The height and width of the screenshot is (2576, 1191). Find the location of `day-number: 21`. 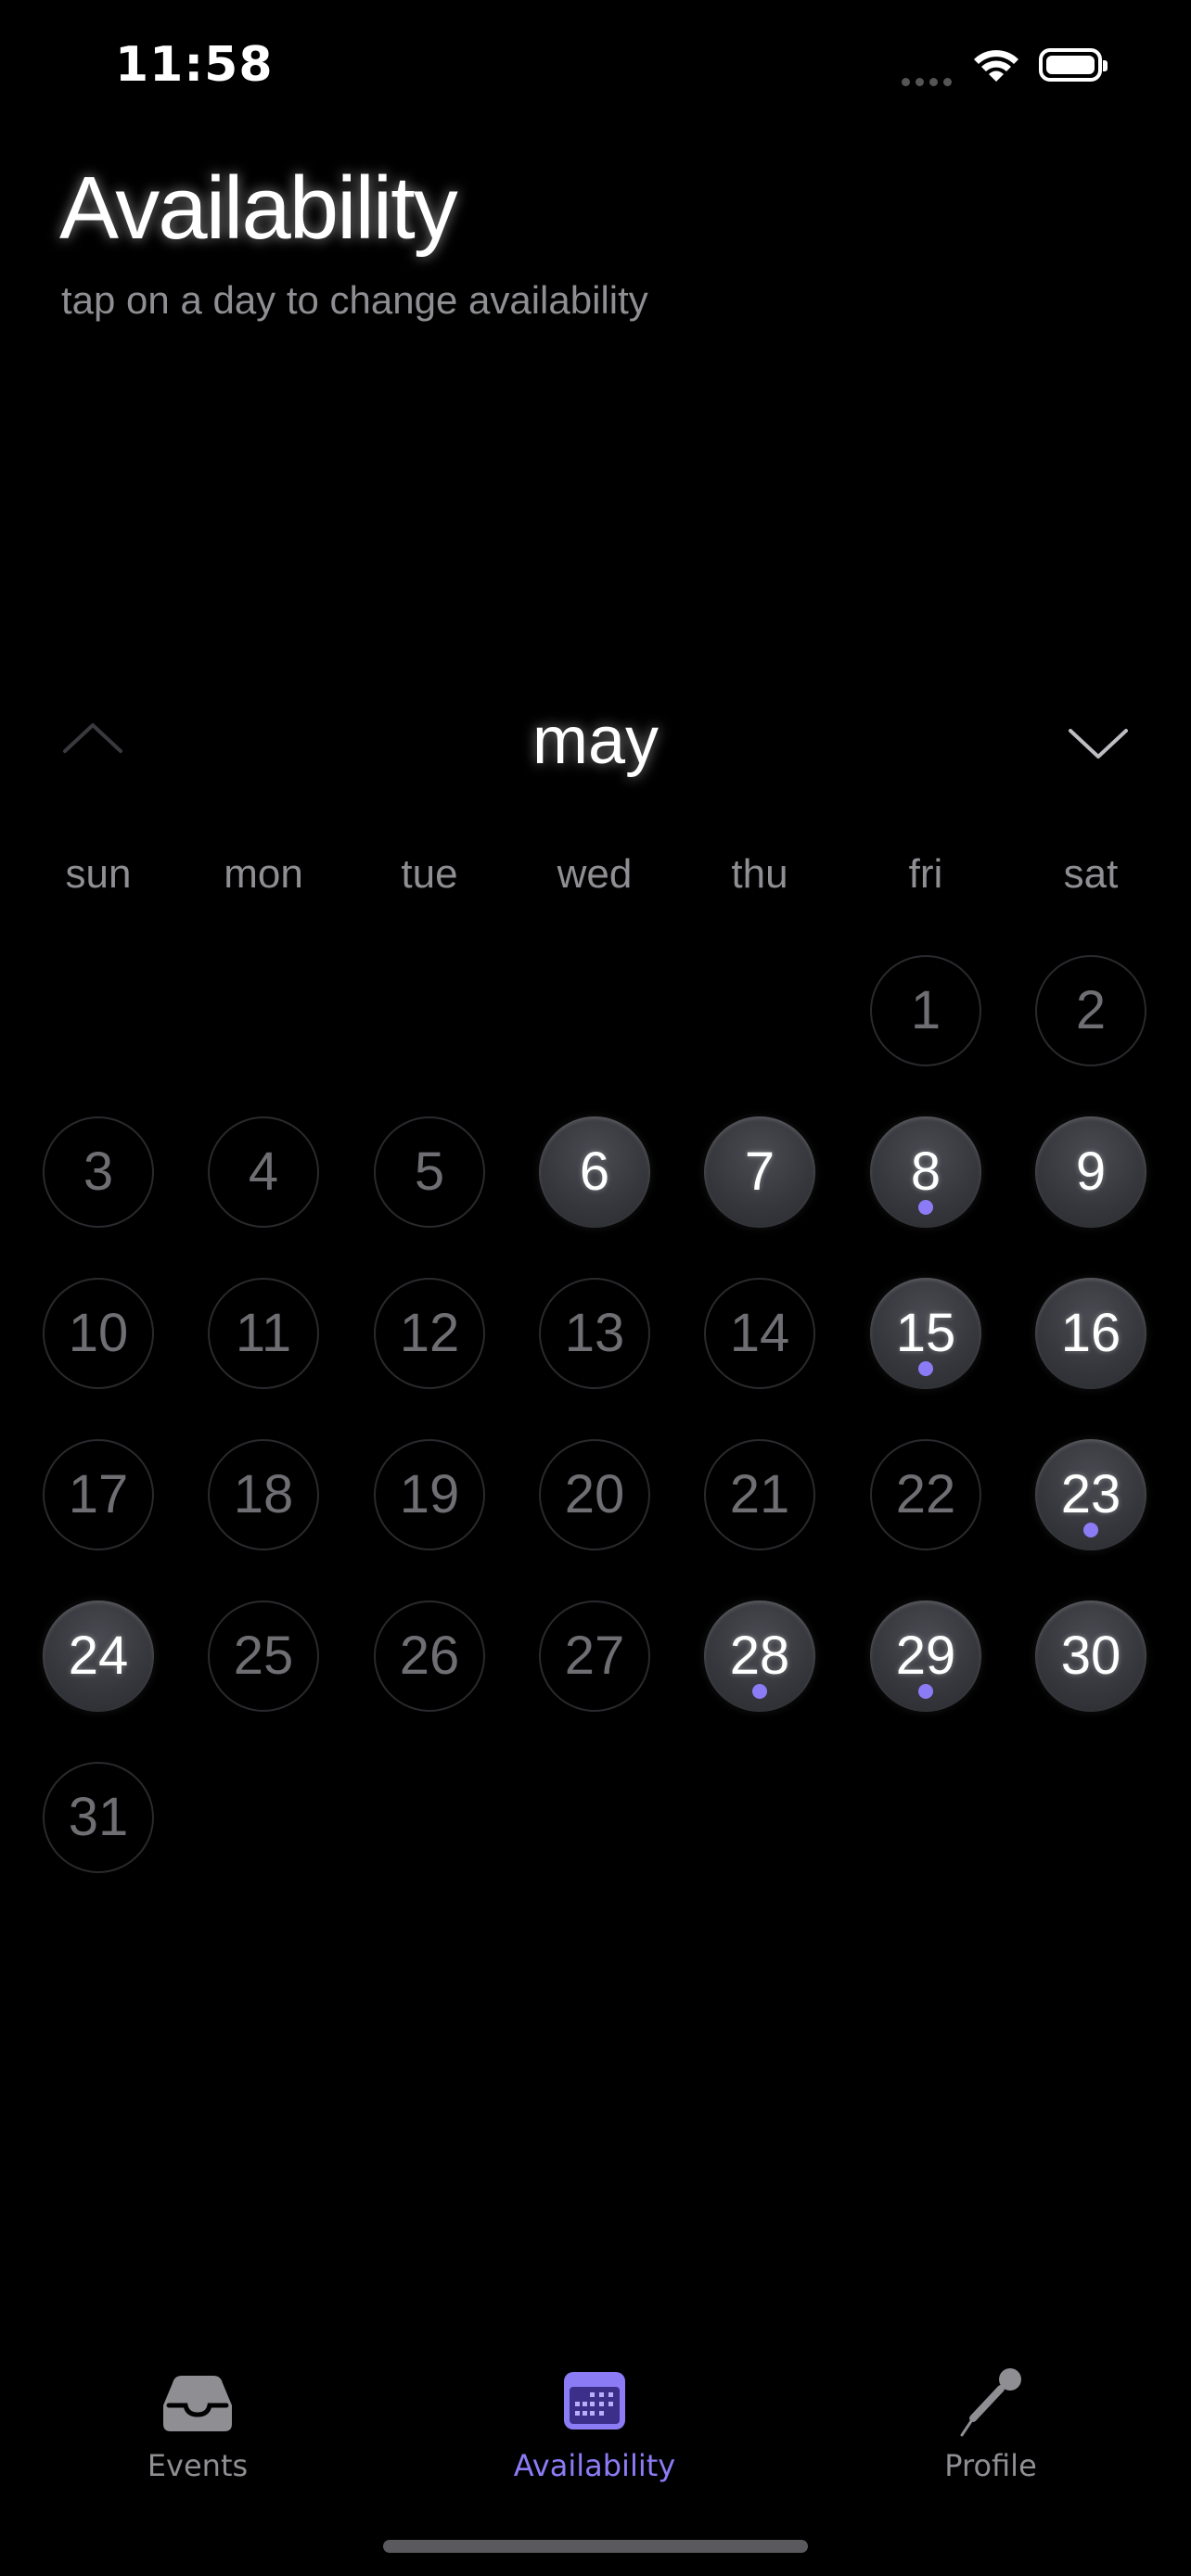

day-number: 21 is located at coordinates (759, 1494).